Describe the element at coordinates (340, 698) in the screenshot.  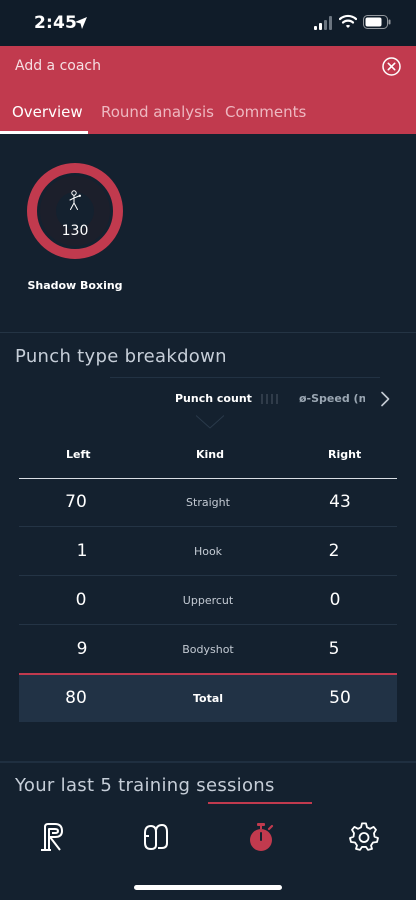
I see `total-right-count: 50` at that location.